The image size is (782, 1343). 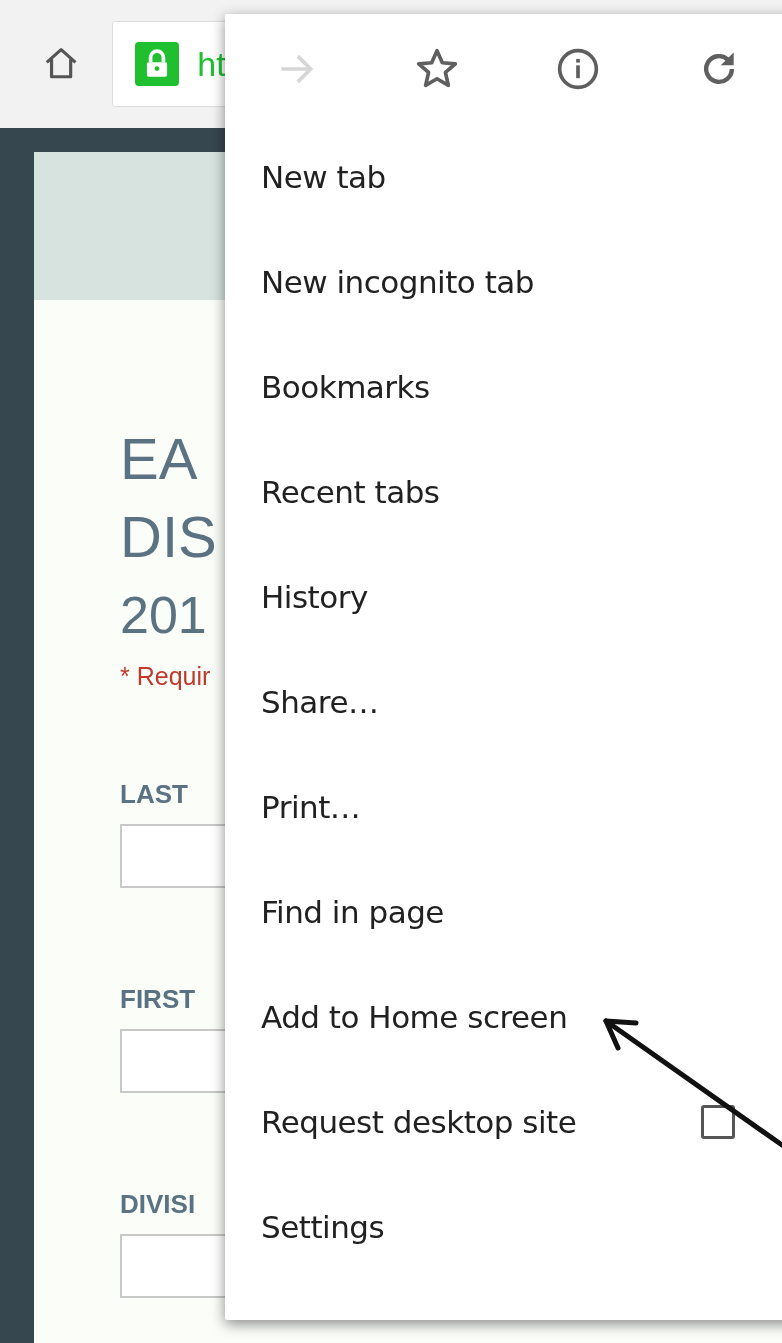 What do you see at coordinates (503, 1226) in the screenshot?
I see `menu-item: Settings` at bounding box center [503, 1226].